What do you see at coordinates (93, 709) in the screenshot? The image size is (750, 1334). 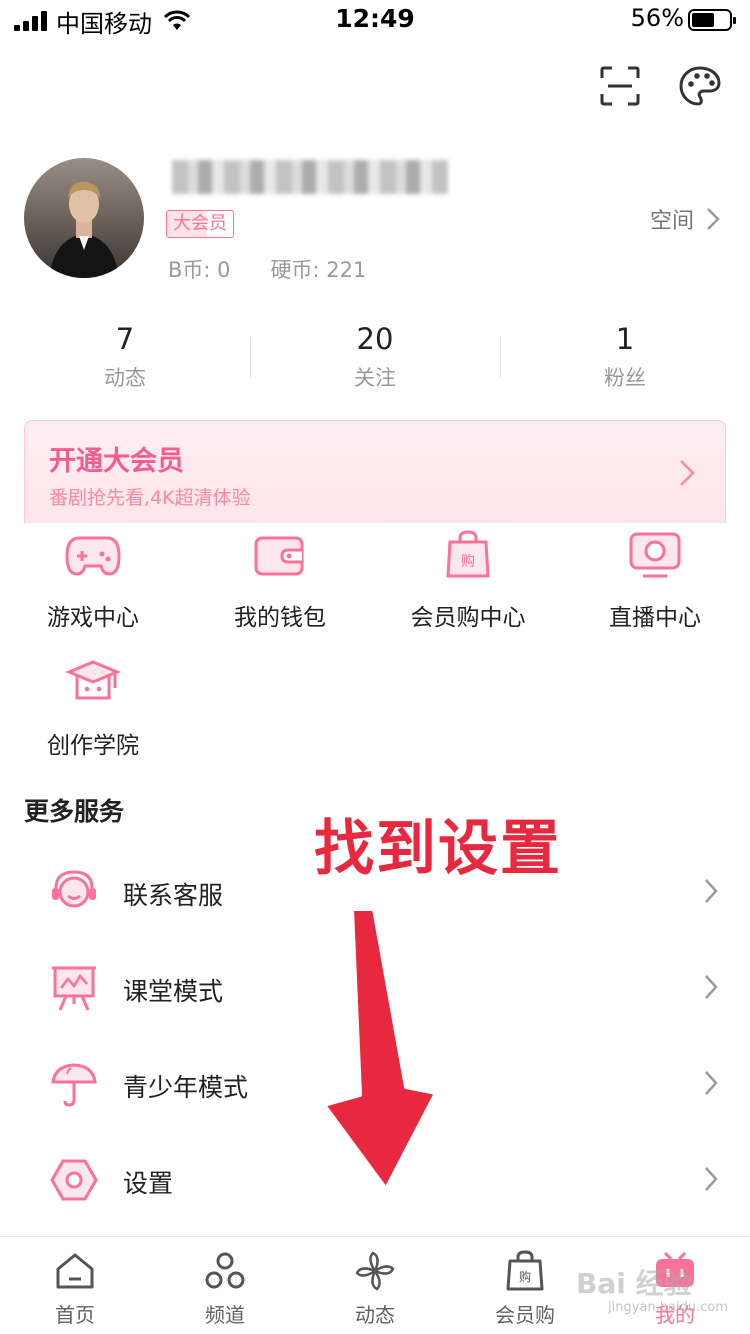 I see `service-creator-academy: 创作学院` at bounding box center [93, 709].